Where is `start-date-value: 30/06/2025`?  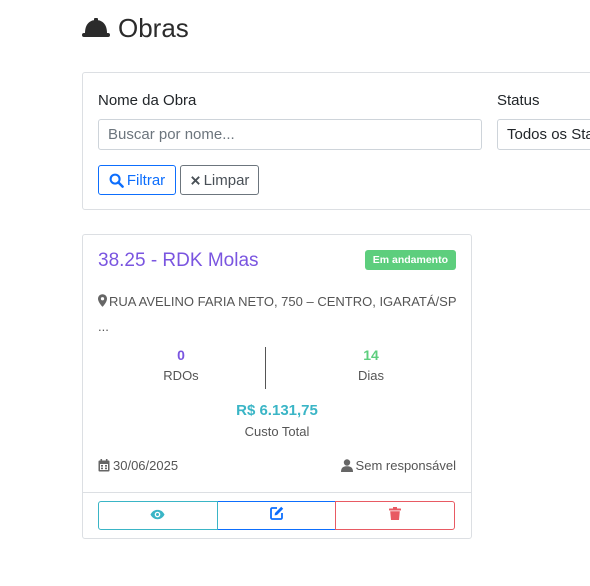 start-date-value: 30/06/2025 is located at coordinates (146, 465).